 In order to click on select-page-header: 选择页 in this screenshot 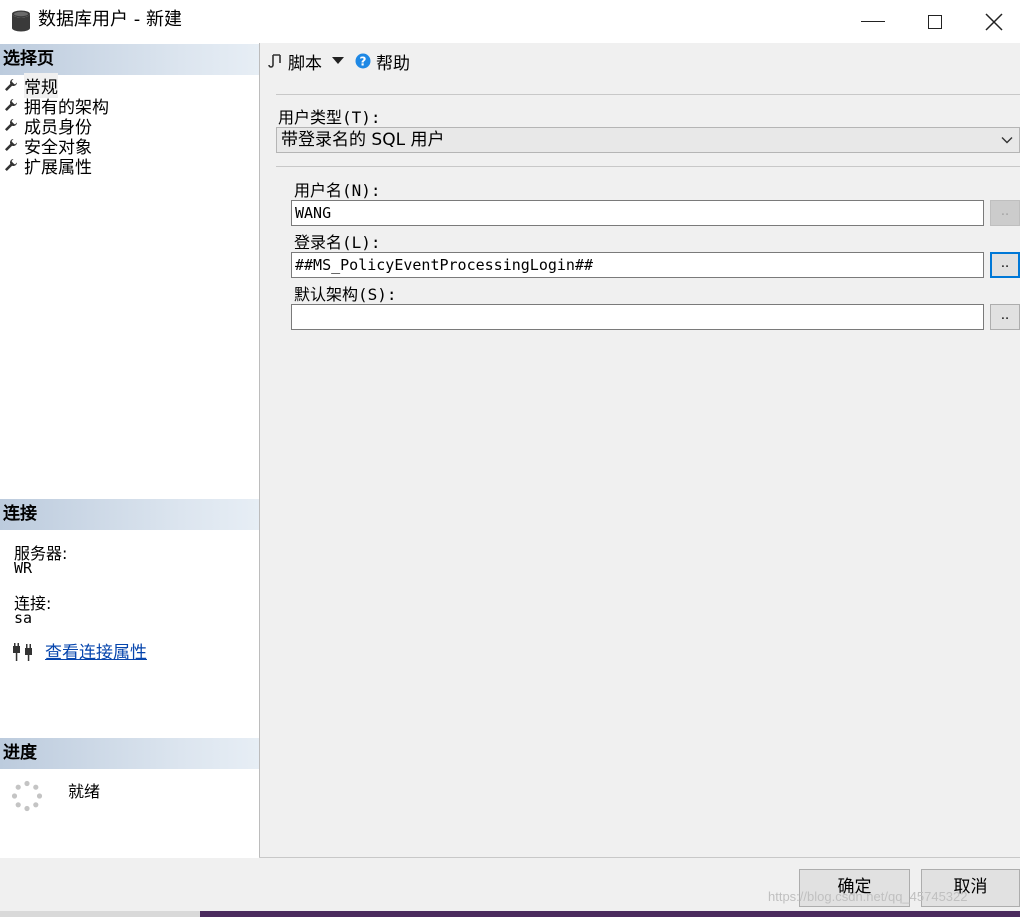, I will do `click(129, 59)`.